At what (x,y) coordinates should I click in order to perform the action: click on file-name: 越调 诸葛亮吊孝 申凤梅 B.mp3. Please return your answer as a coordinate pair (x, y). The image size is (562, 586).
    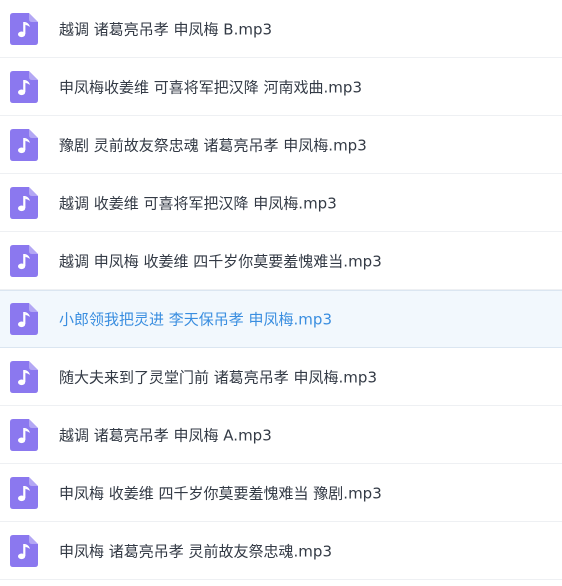
    Looking at the image, I should click on (166, 29).